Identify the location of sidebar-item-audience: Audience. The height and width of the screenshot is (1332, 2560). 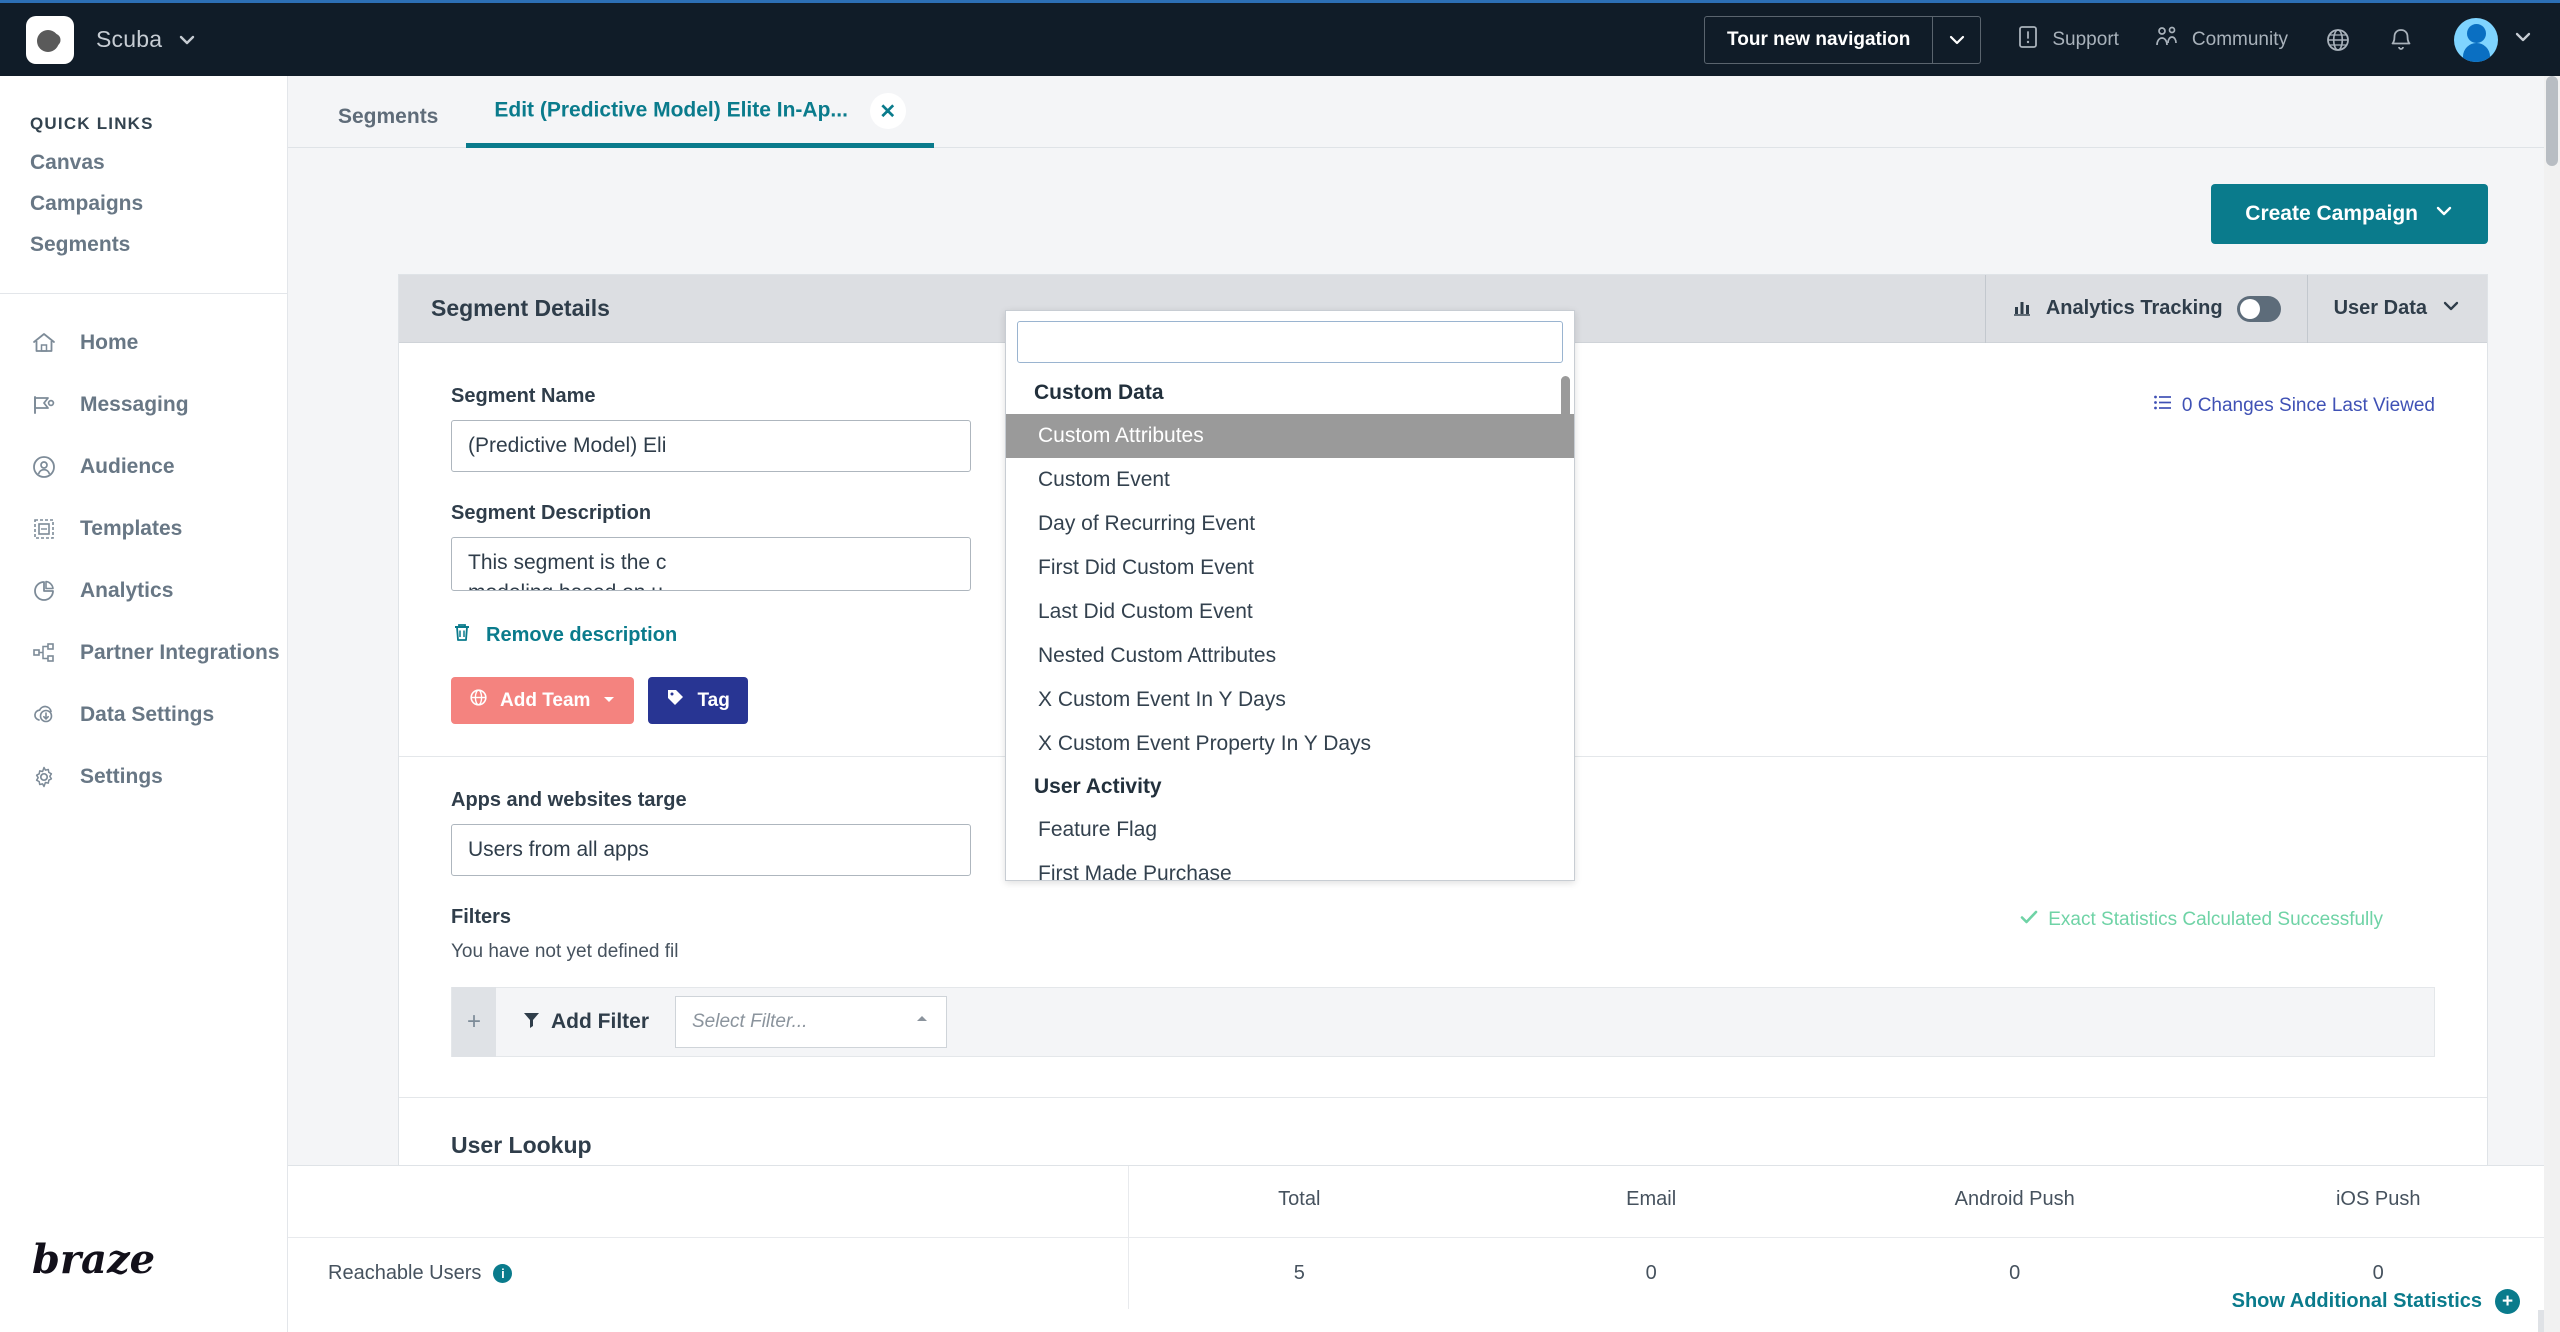
(143, 467).